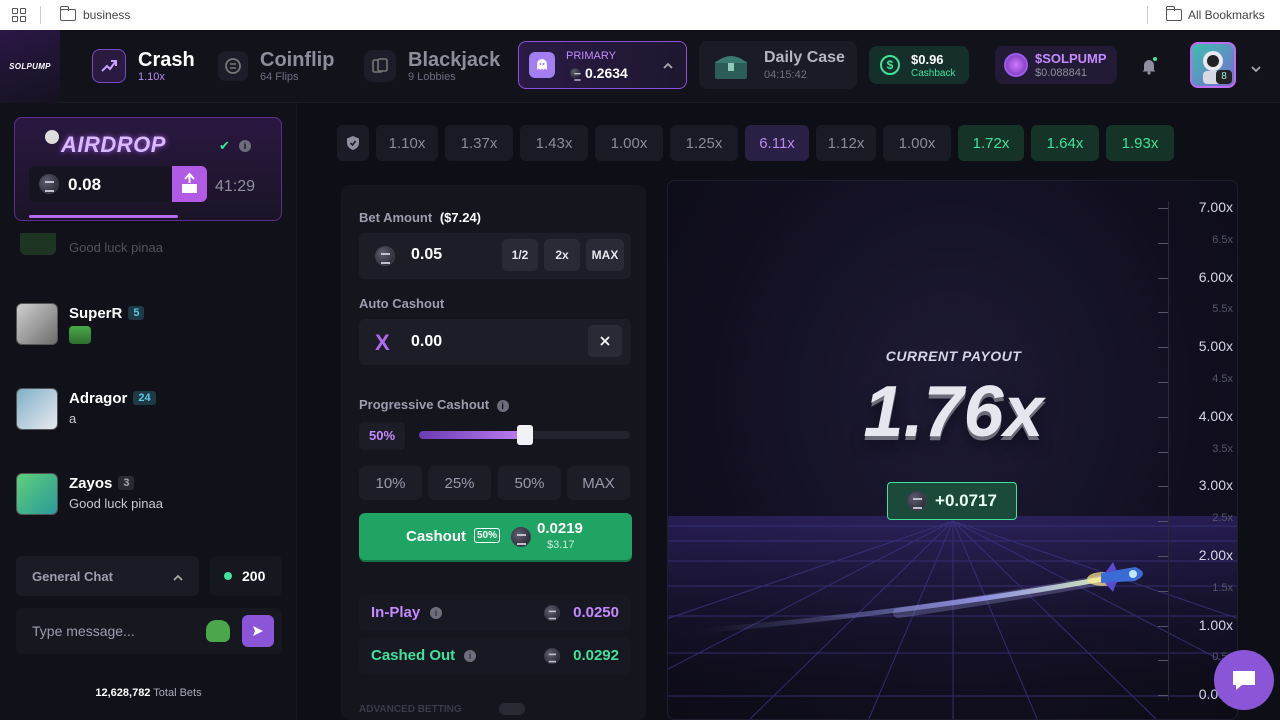 This screenshot has width=1280, height=720. I want to click on daily-case-timer: 04:15:42, so click(785, 75).